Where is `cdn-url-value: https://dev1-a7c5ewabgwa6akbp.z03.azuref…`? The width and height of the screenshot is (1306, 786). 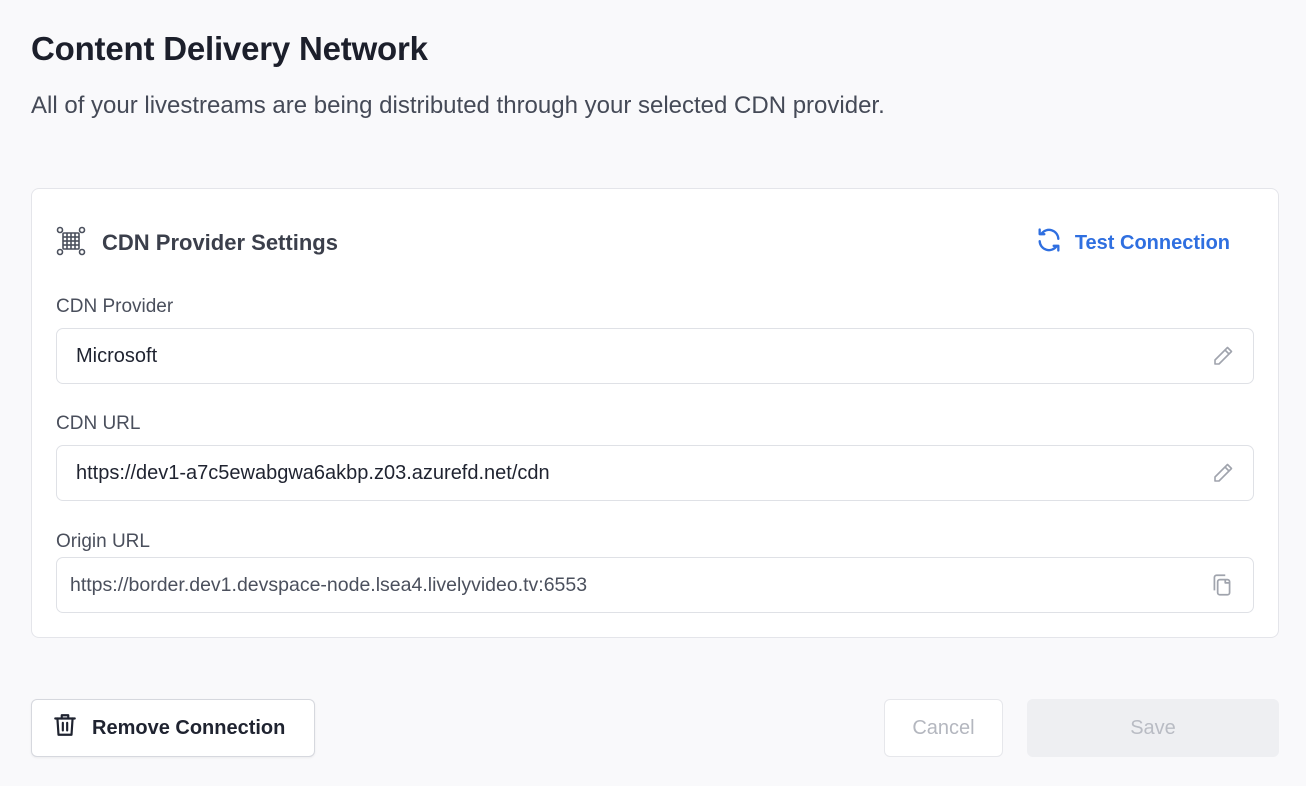 cdn-url-value: https://dev1-a7c5ewabgwa6akbp.z03.azuref… is located at coordinates (313, 472).